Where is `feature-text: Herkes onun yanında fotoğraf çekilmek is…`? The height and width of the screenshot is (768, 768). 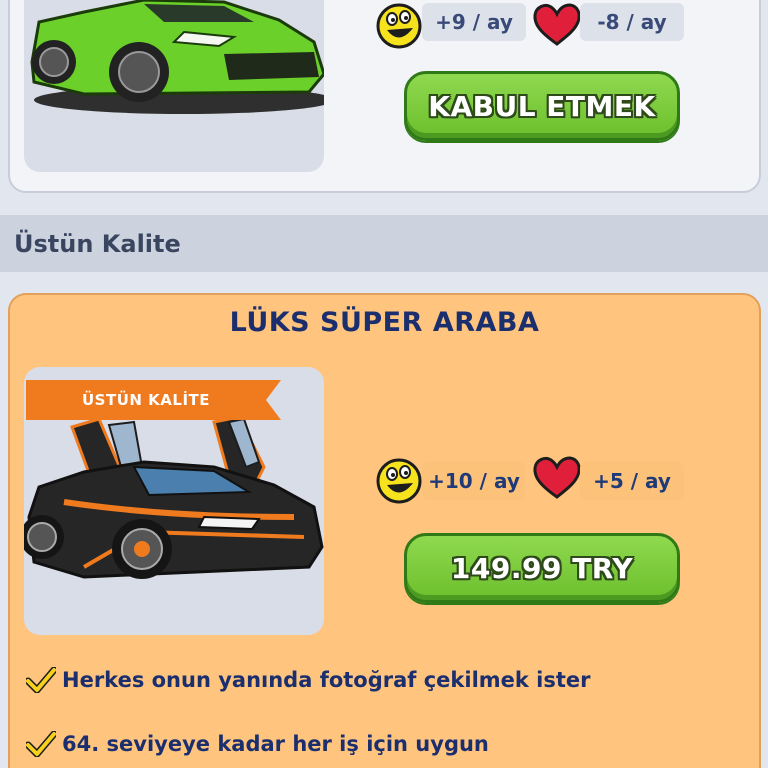
feature-text: Herkes onun yanında fotoğraf çekilmek is… is located at coordinates (326, 680).